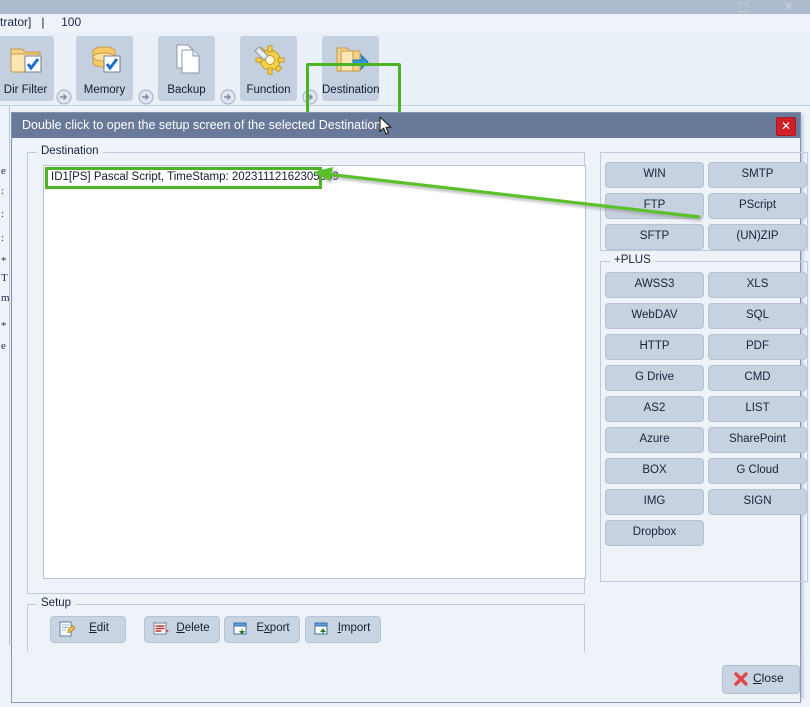 Image resolution: width=810 pixels, height=707 pixels. I want to click on delete-button: Delete, so click(182, 629).